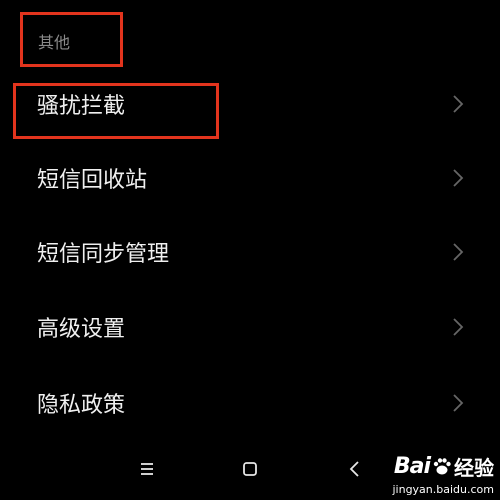 The height and width of the screenshot is (500, 500). Describe the element at coordinates (412, 466) in the screenshot. I see `watermark-brand-bai: Bai` at that location.